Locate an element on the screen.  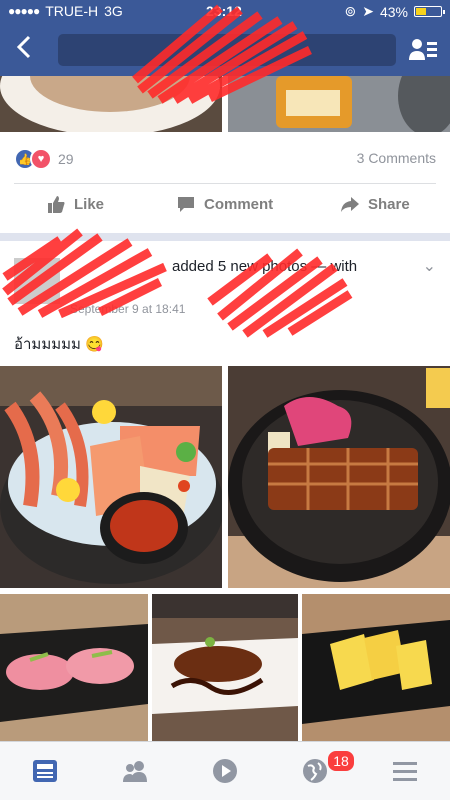
post-photo-sushi is located at coordinates (74, 668).